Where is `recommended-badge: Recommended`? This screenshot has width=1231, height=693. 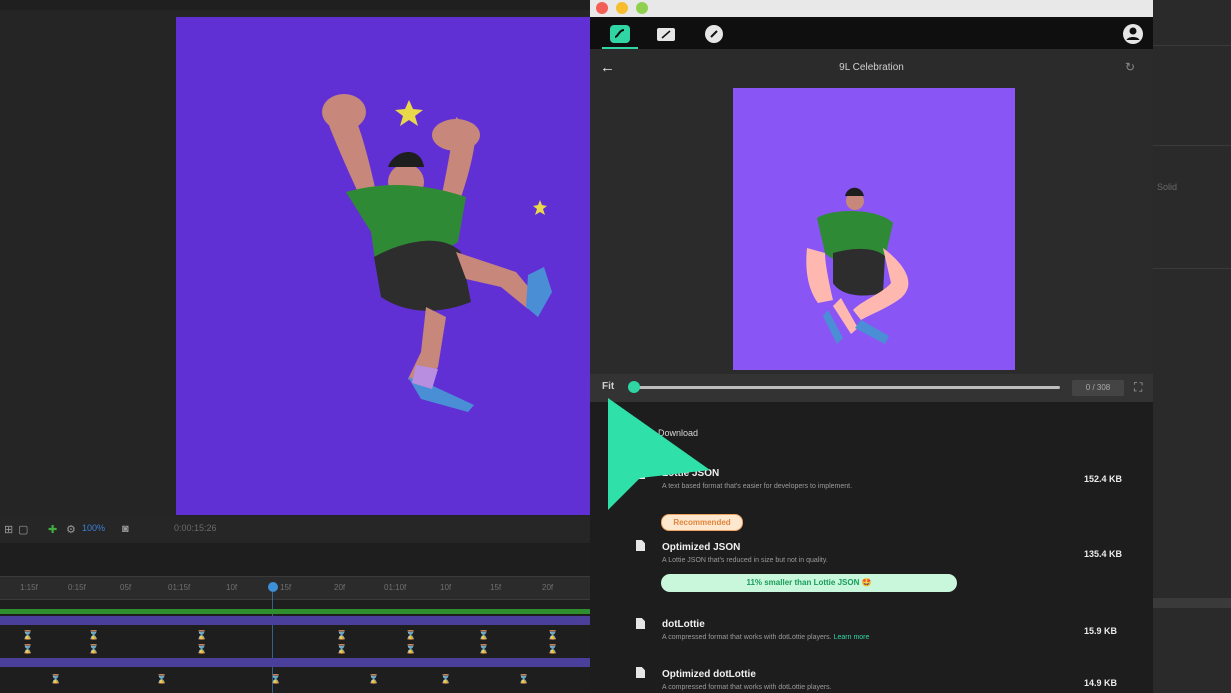
recommended-badge: Recommended is located at coordinates (702, 522).